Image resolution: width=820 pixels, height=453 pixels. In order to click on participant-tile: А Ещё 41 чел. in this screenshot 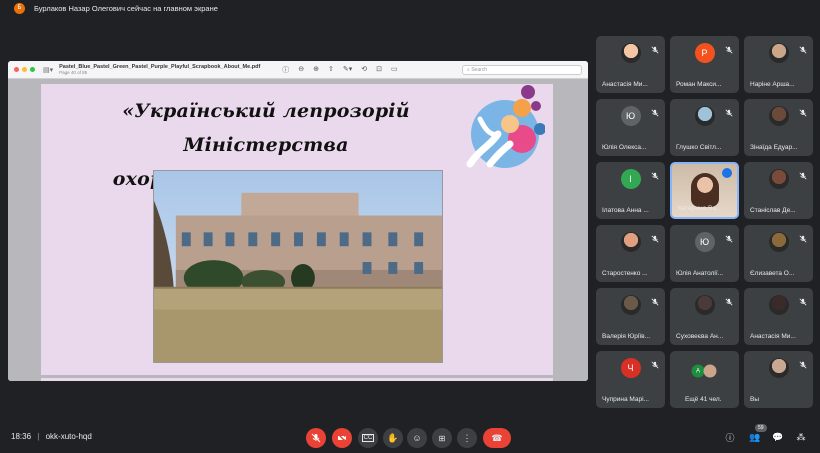, I will do `click(704, 379)`.